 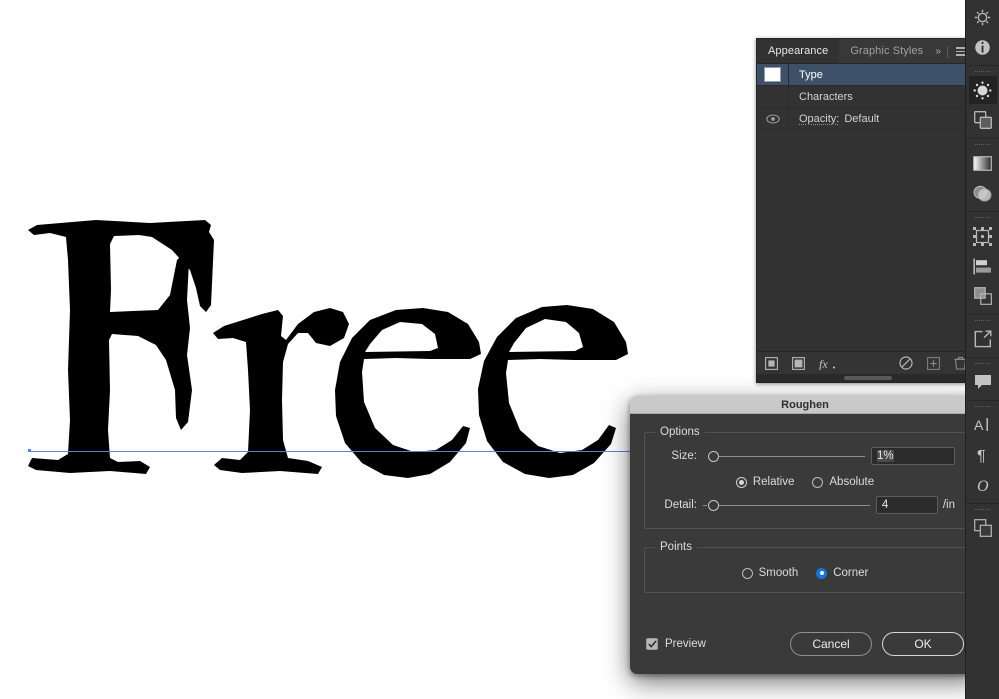 I want to click on info-icon, so click(x=983, y=47).